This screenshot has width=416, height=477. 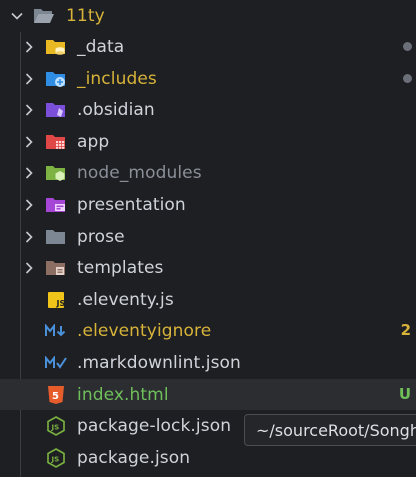 I want to click on html-file-icon: 5, so click(x=56, y=395).